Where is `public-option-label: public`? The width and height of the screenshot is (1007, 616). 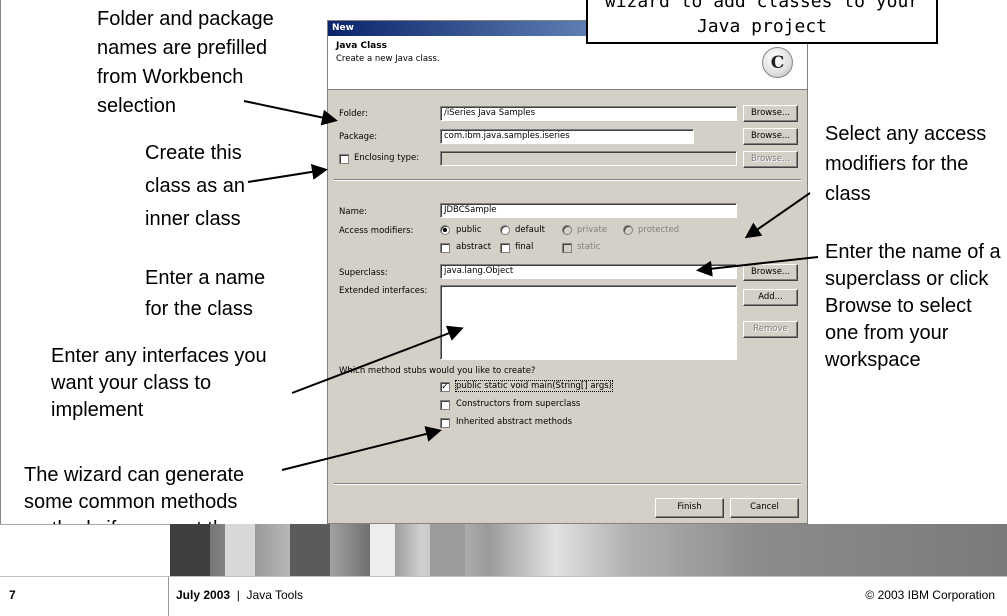
public-option-label: public is located at coordinates (469, 230).